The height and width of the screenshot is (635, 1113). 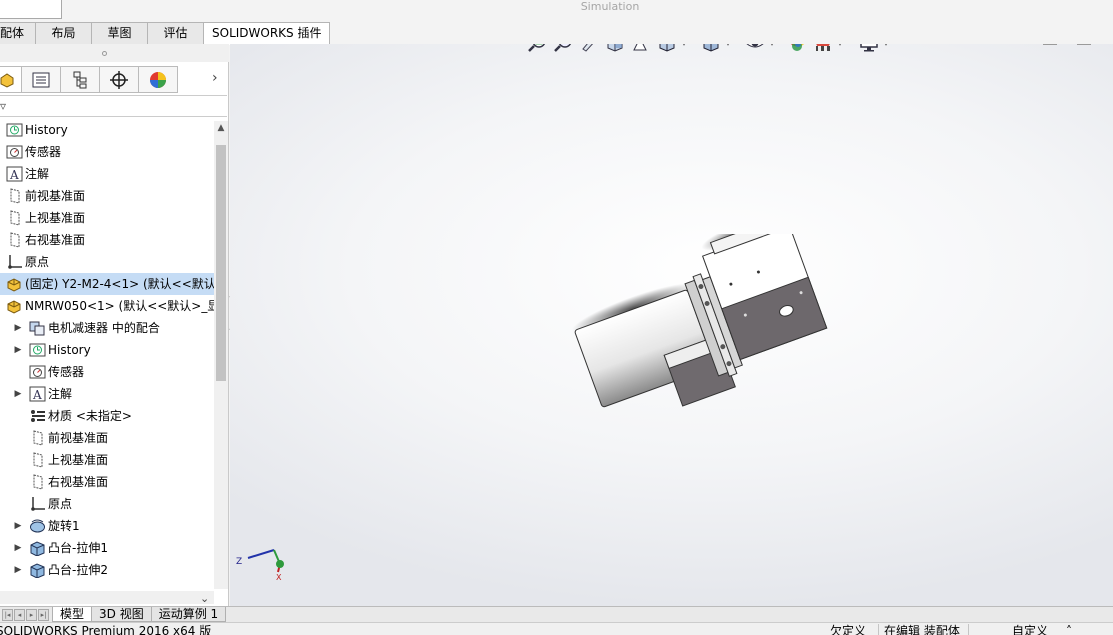 I want to click on viewport-window-controls, so click(x=1078, y=44).